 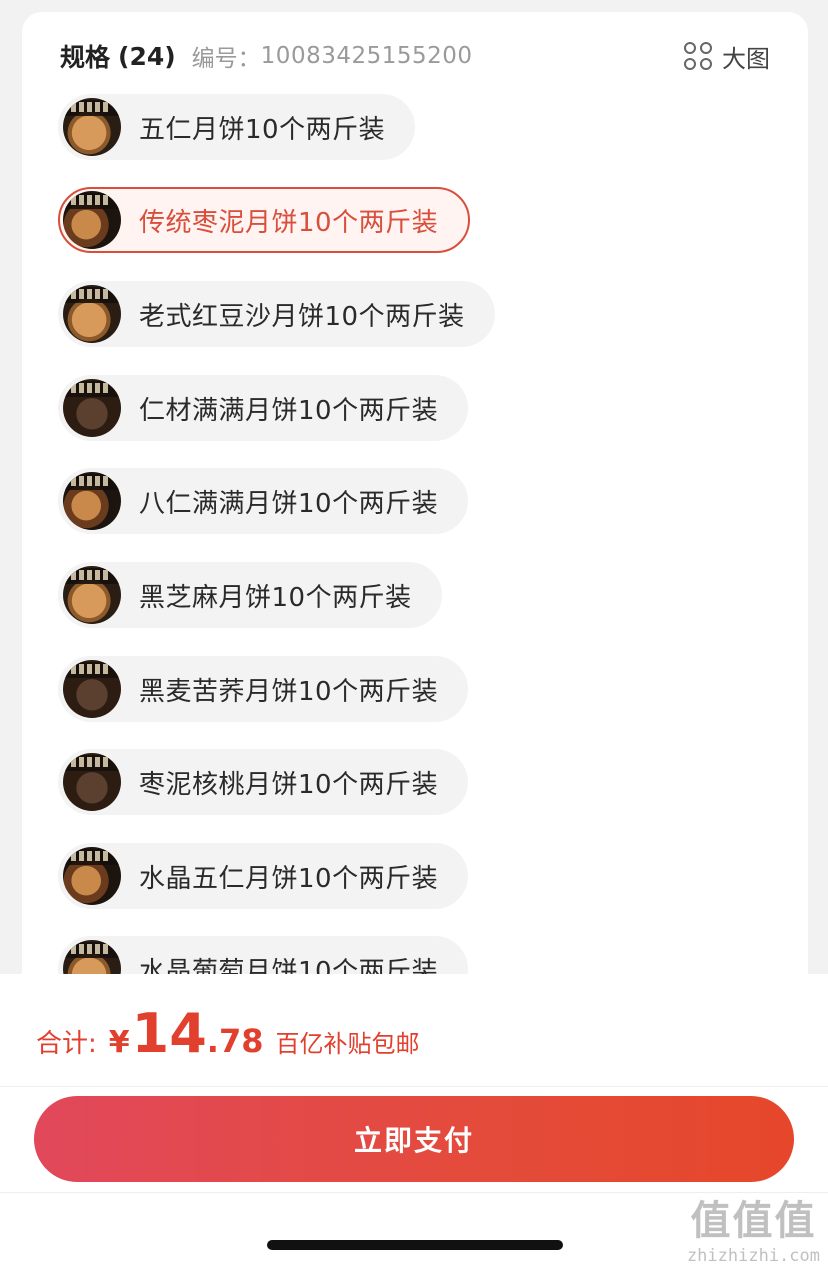 I want to click on watermark-logo: 值值值, so click(x=753, y=1221).